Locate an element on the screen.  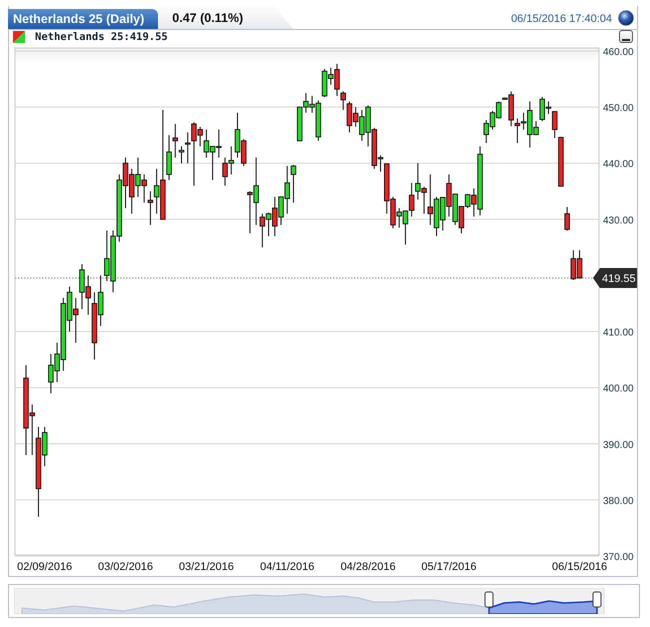
selected-range-drawing is located at coordinates (543, 603).